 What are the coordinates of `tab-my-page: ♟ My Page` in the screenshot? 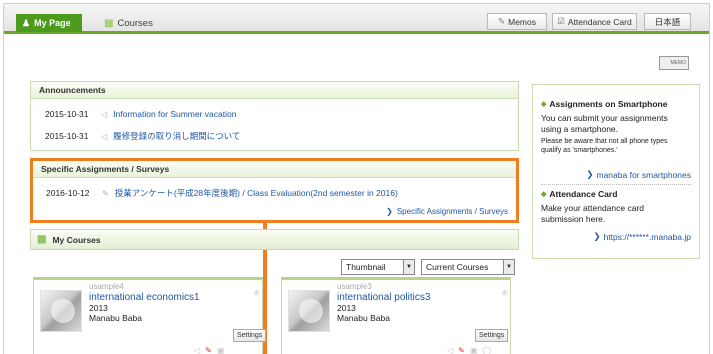 It's located at (49, 23).